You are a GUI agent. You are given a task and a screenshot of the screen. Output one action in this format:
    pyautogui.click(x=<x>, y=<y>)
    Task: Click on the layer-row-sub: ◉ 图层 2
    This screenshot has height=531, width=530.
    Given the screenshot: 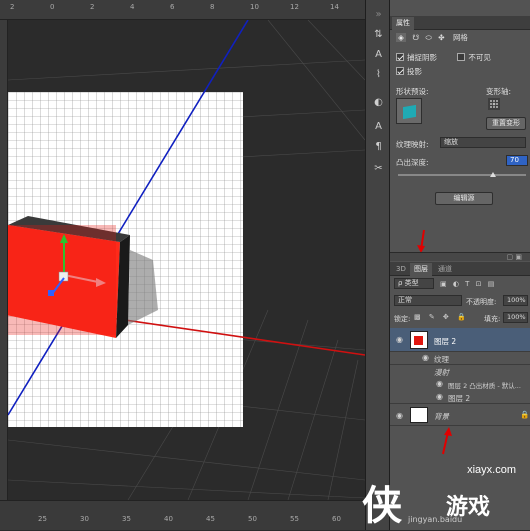 What is the action you would take?
    pyautogui.click(x=460, y=397)
    